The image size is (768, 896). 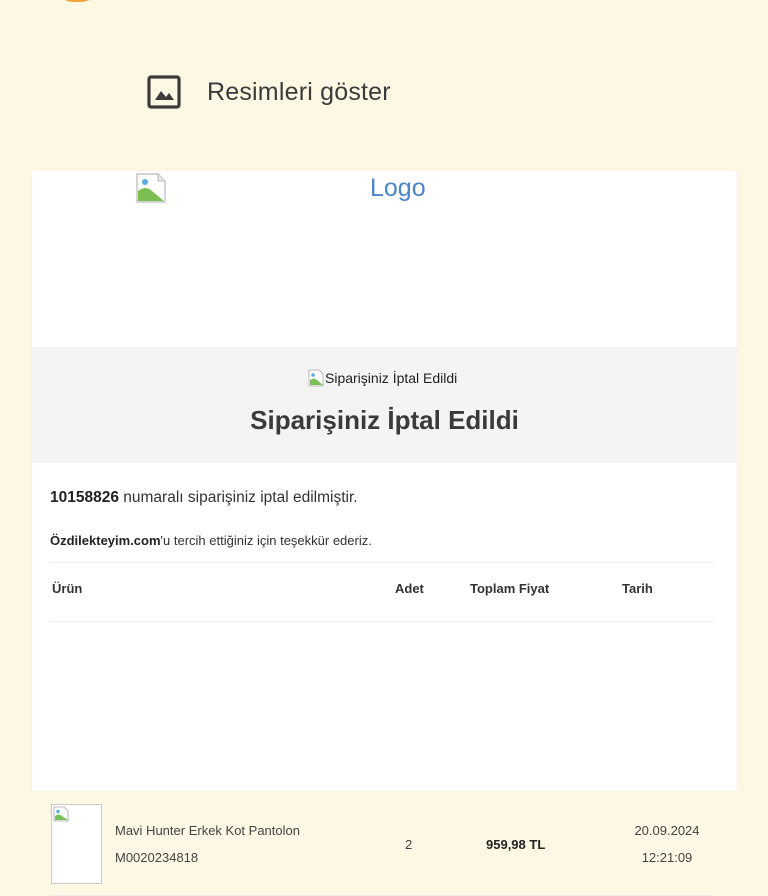 What do you see at coordinates (157, 857) in the screenshot?
I see `product-sku: M0020234818` at bounding box center [157, 857].